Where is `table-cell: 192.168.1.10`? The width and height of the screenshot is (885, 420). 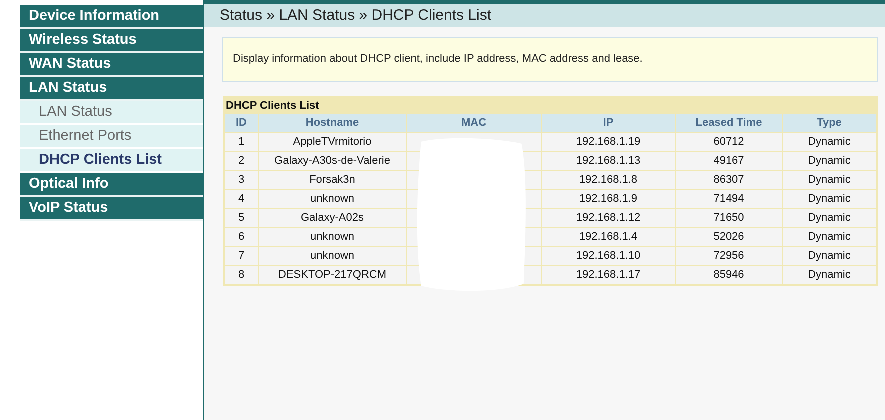 table-cell: 192.168.1.10 is located at coordinates (608, 256).